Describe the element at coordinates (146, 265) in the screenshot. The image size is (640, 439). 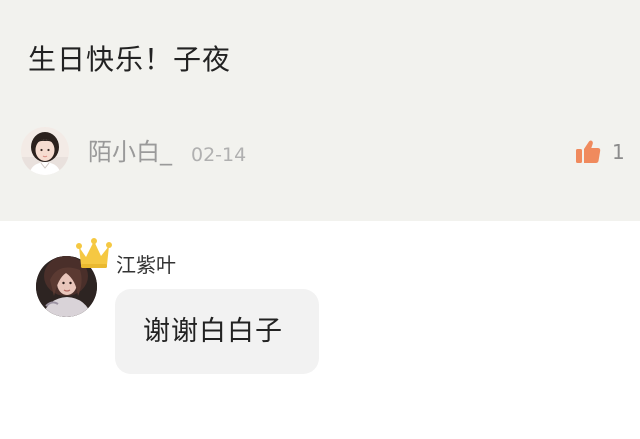
I see `reply-author-name: 江紫叶` at that location.